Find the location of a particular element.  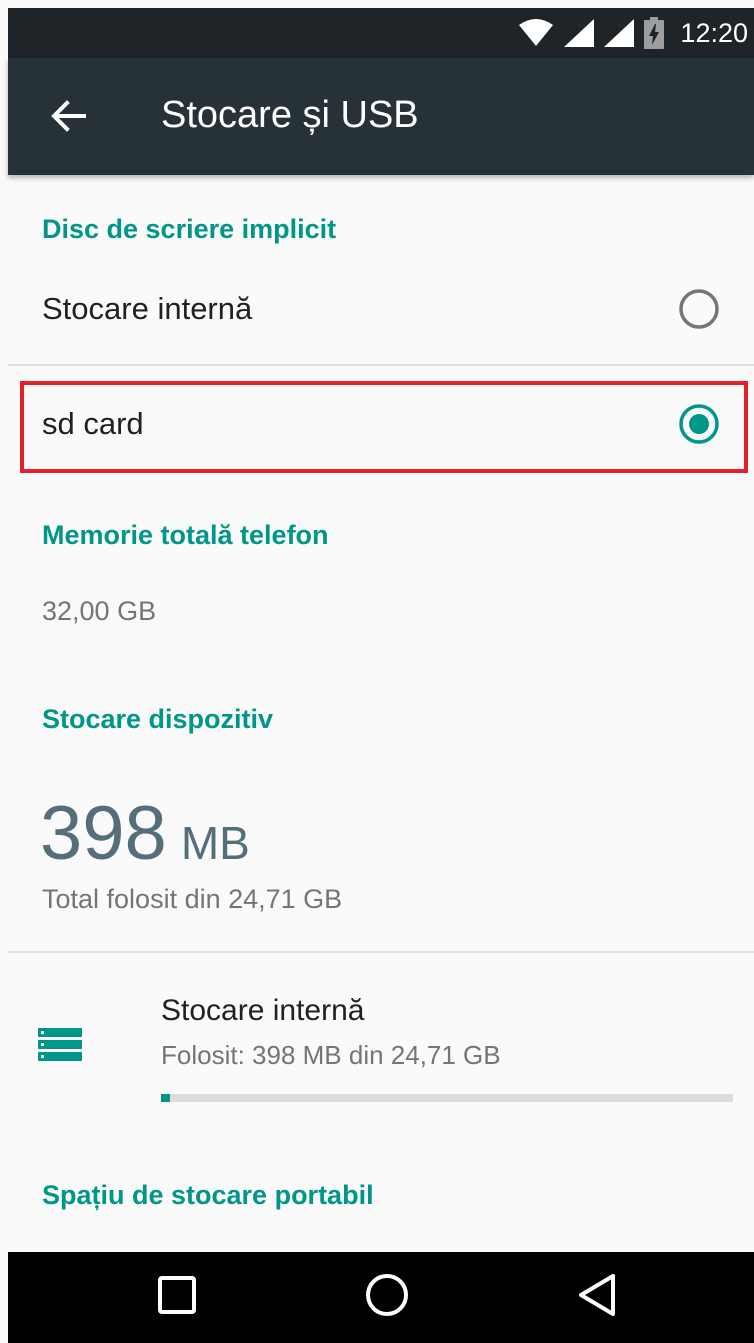

option-sd-card: sd card is located at coordinates (381, 424).